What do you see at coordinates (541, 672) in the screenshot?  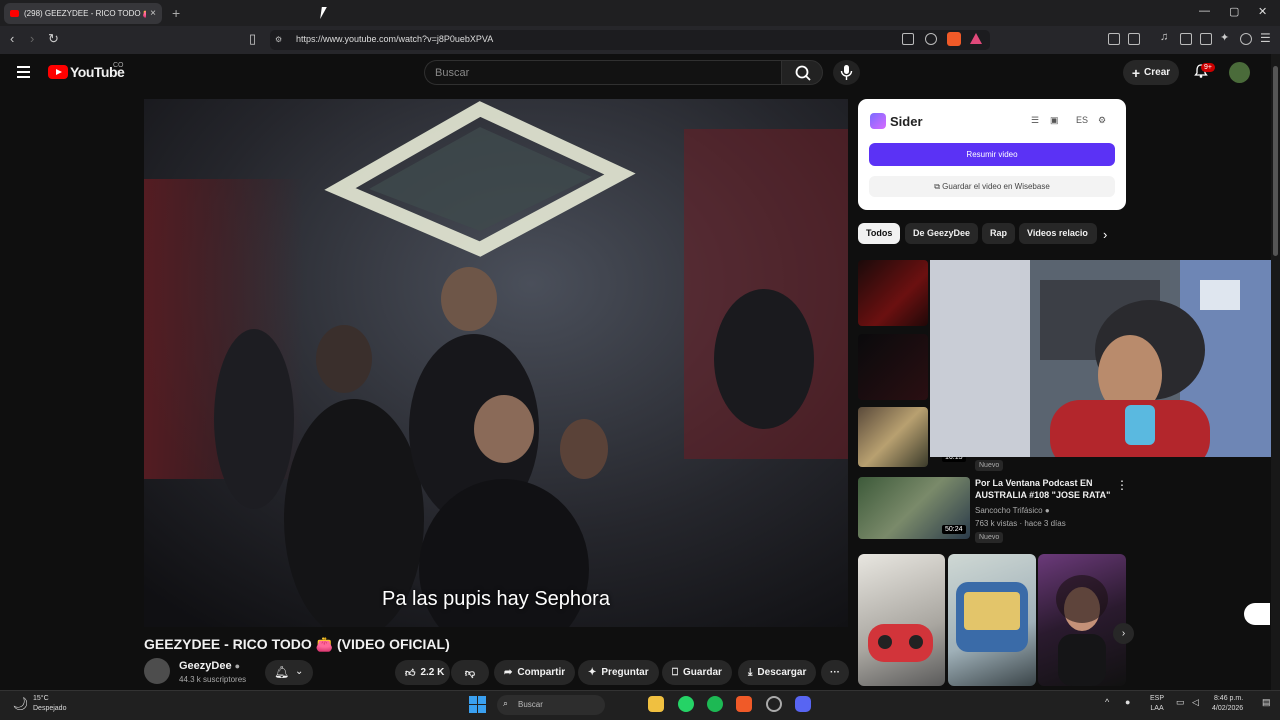 I see `share-label: Compartir` at bounding box center [541, 672].